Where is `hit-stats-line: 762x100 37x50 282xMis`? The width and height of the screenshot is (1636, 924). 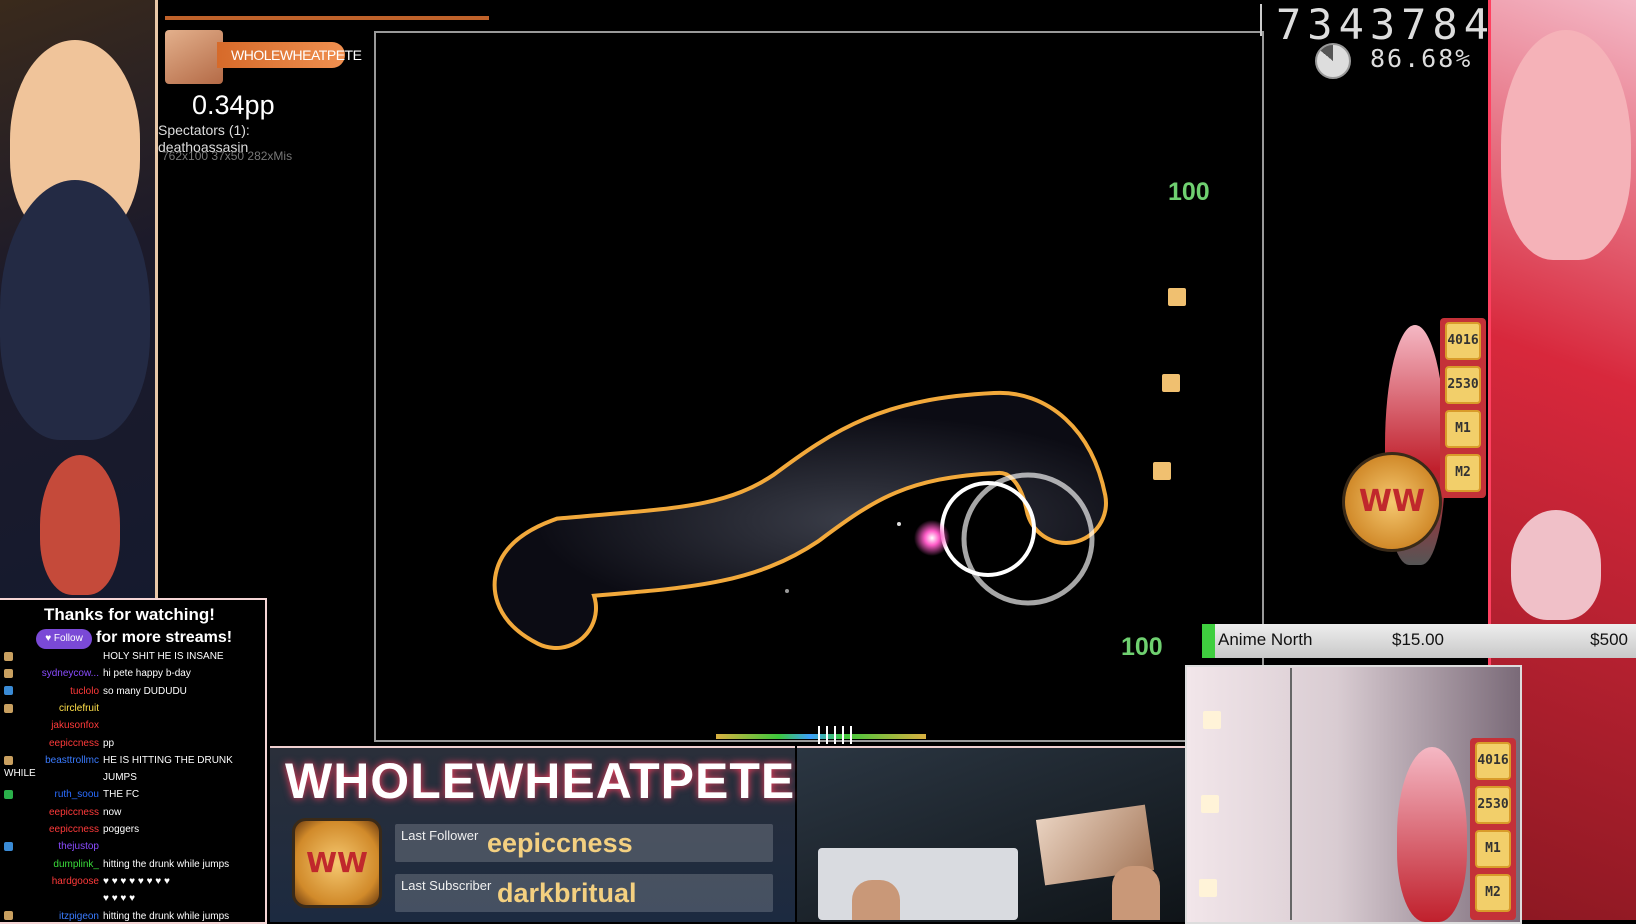
hit-stats-line: 762x100 37x50 282xMis is located at coordinates (227, 156).